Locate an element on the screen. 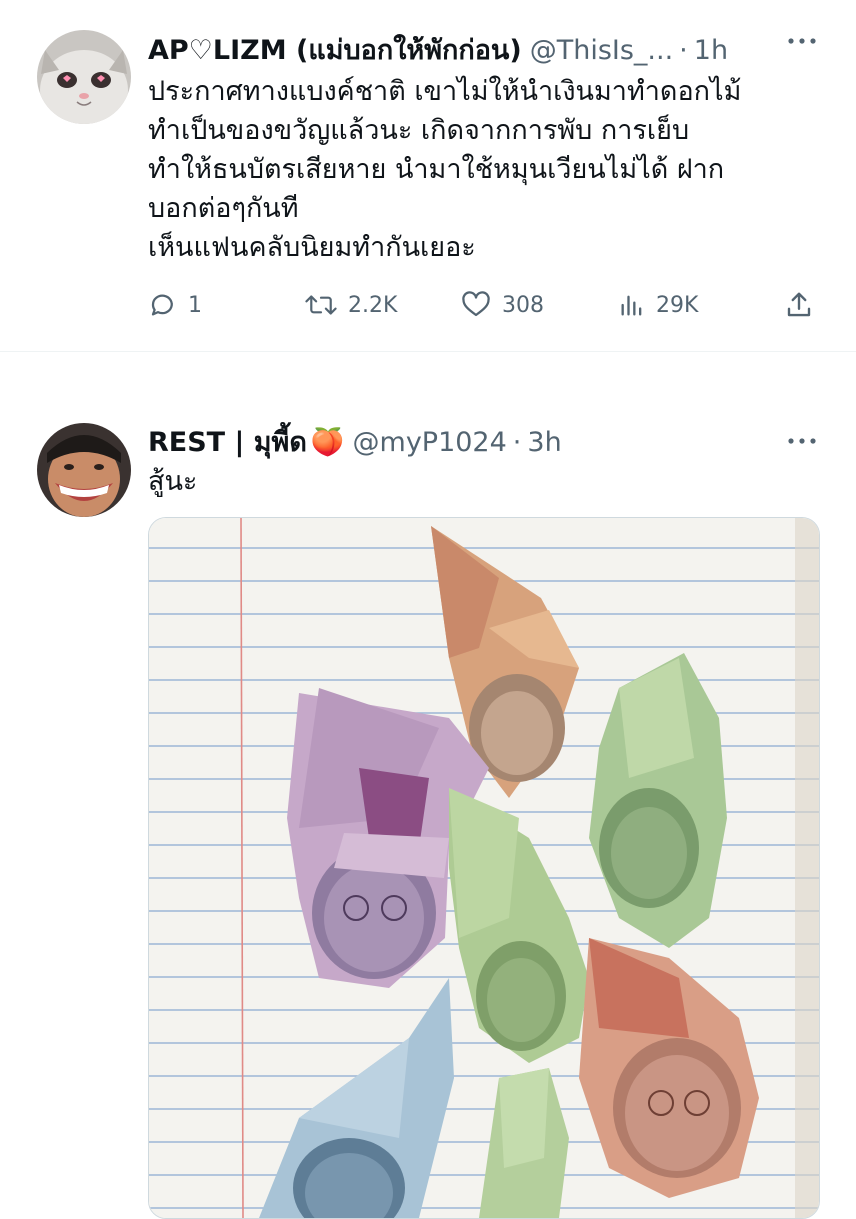  timestamp: 3h is located at coordinates (544, 442).